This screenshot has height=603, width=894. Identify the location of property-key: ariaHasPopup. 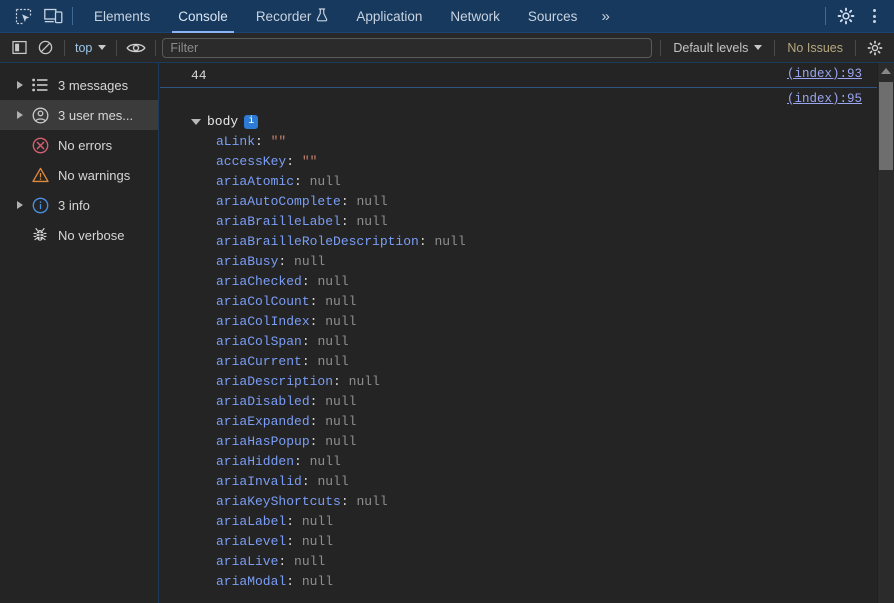
(263, 441).